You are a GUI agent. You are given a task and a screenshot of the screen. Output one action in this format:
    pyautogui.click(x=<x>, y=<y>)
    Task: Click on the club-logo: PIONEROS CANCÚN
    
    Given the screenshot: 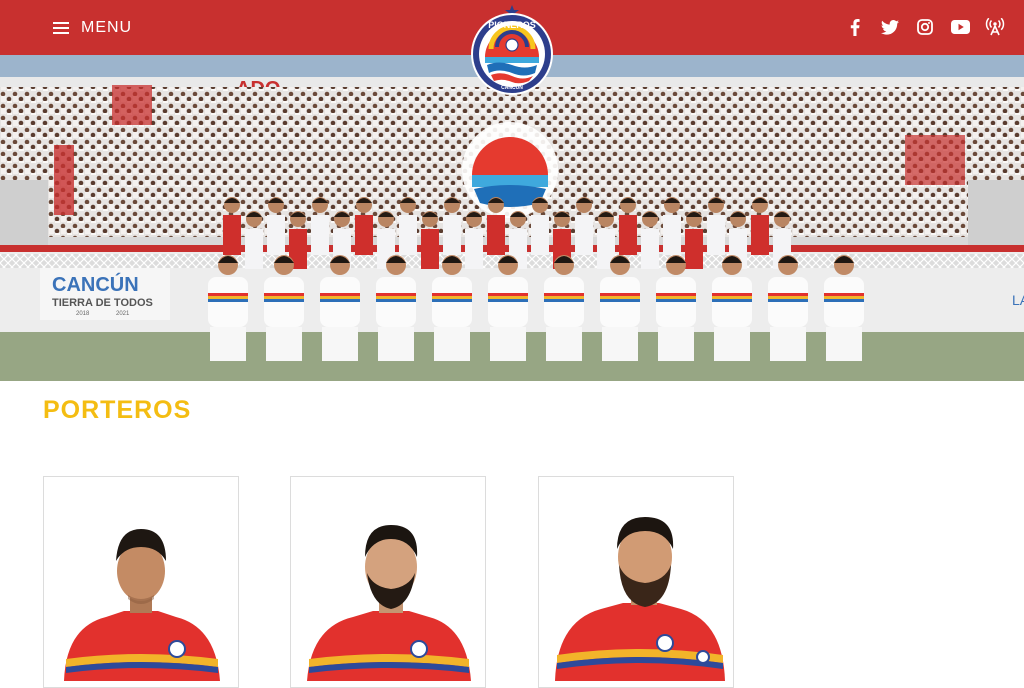 What is the action you would take?
    pyautogui.click(x=512, y=51)
    